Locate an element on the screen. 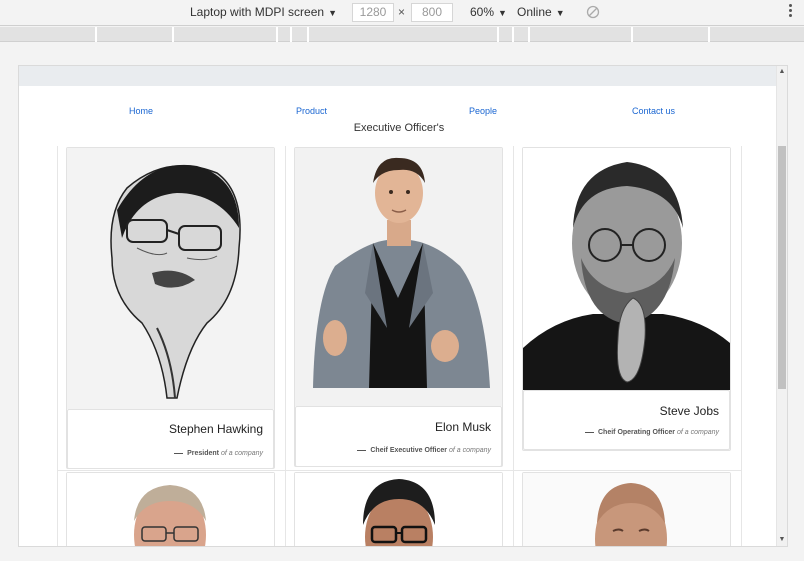 This screenshot has width=804, height=561. zoom-select: 60% ▼ is located at coordinates (488, 12).